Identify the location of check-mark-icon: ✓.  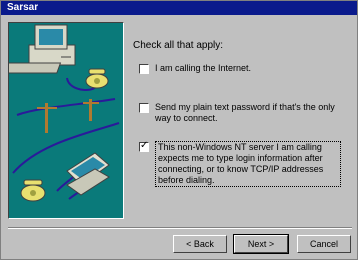
(144, 145).